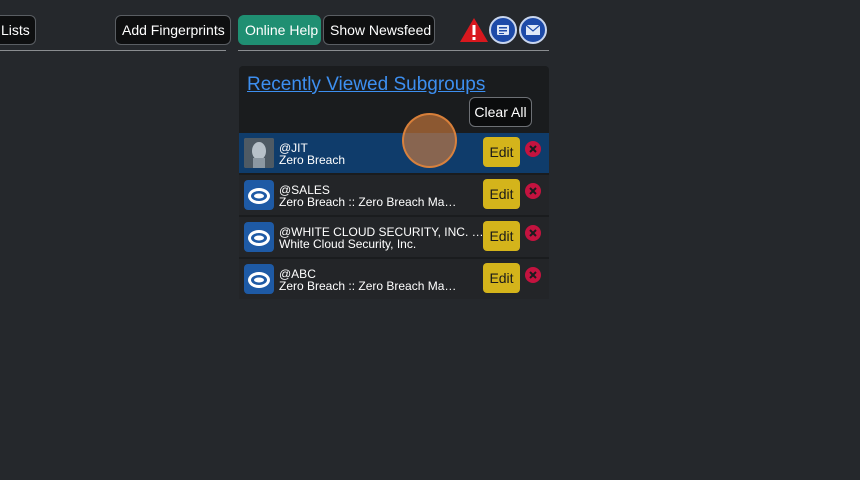 The image size is (860, 480). I want to click on online-help-button: Online Help, so click(279, 30).